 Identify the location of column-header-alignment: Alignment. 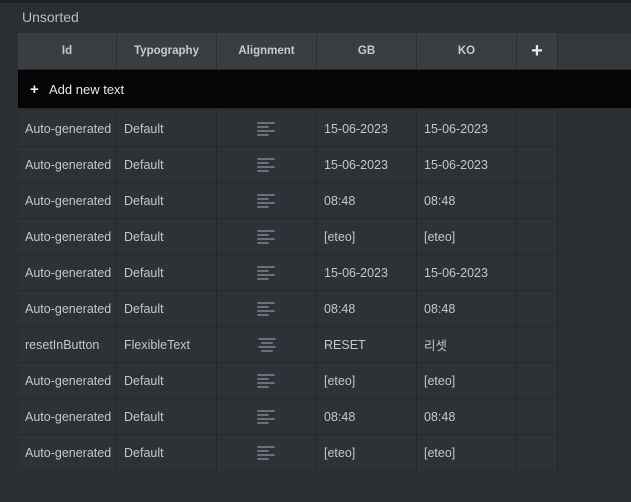
(267, 51).